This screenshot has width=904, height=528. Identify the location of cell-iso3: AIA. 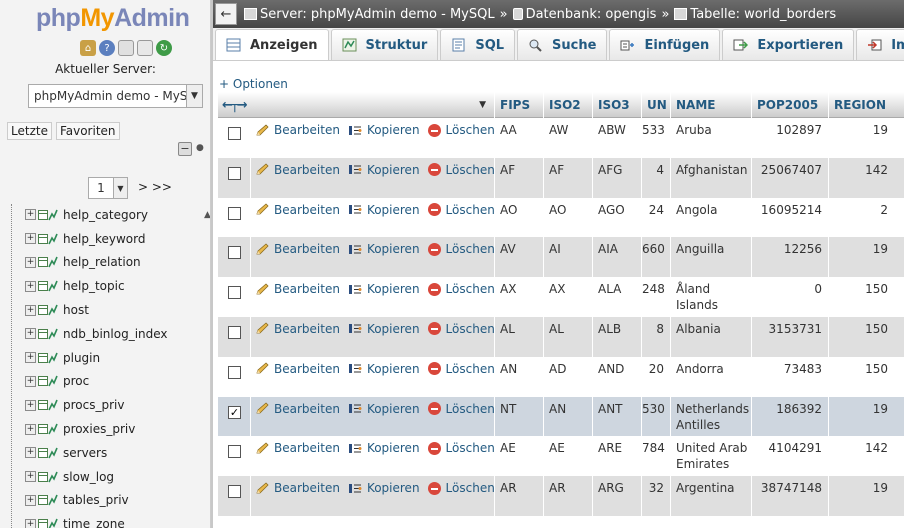
(616, 257).